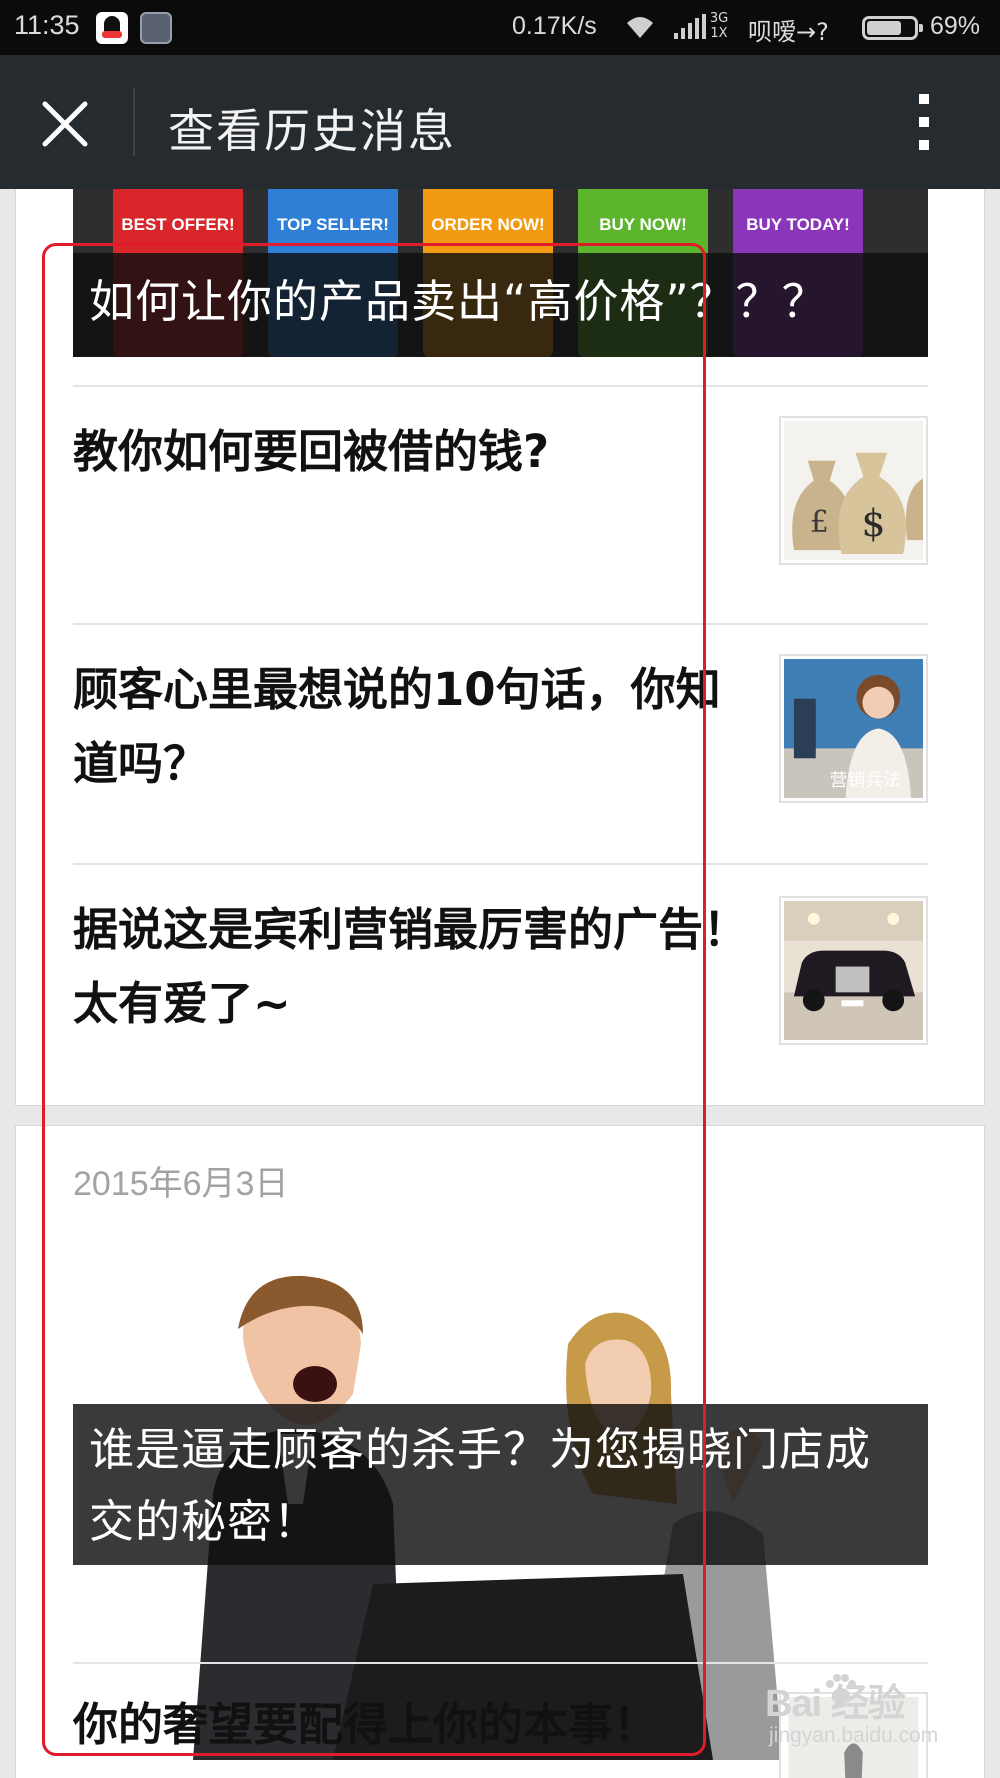 This screenshot has width=1000, height=1778. What do you see at coordinates (865, 780) in the screenshot?
I see `thumb-watermark: 营销兵法` at bounding box center [865, 780].